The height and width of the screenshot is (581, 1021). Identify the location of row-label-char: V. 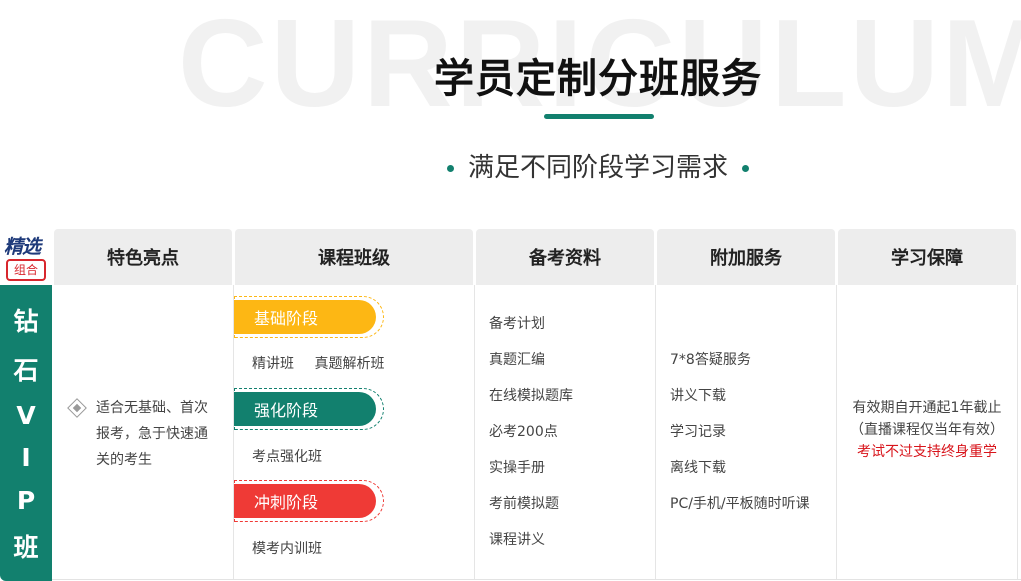
(26, 415).